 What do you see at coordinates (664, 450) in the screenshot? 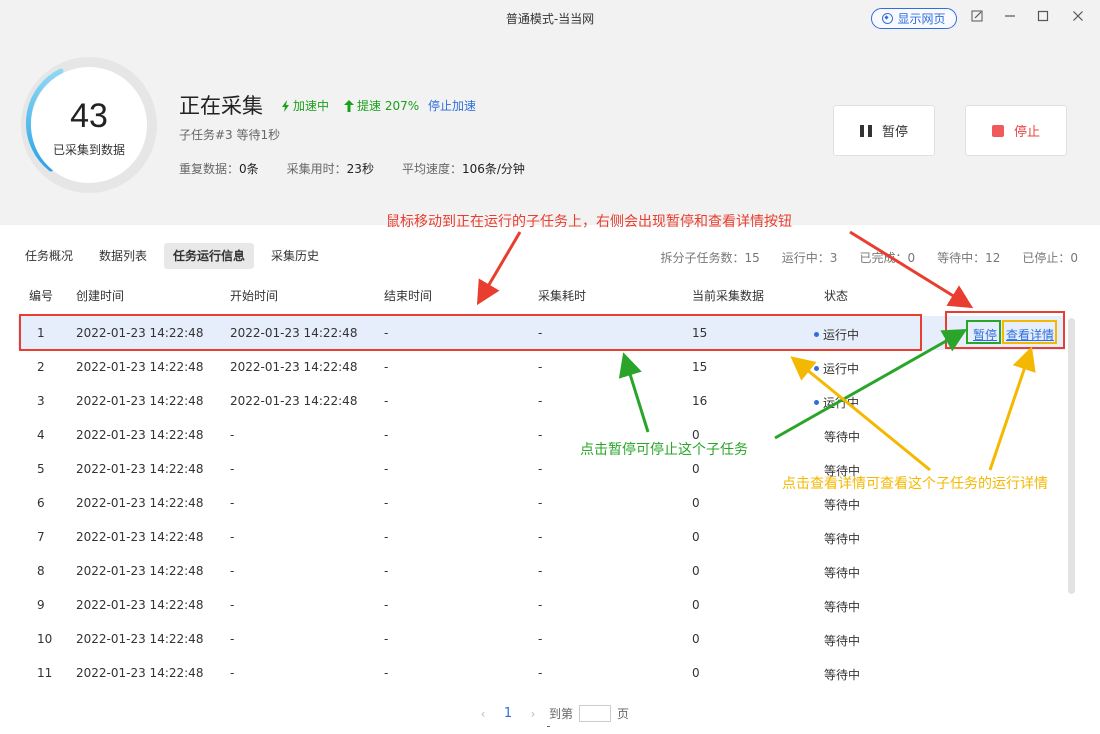
I see `annotation-pause-hint: 点击暂停可停止这个子任务` at bounding box center [664, 450].